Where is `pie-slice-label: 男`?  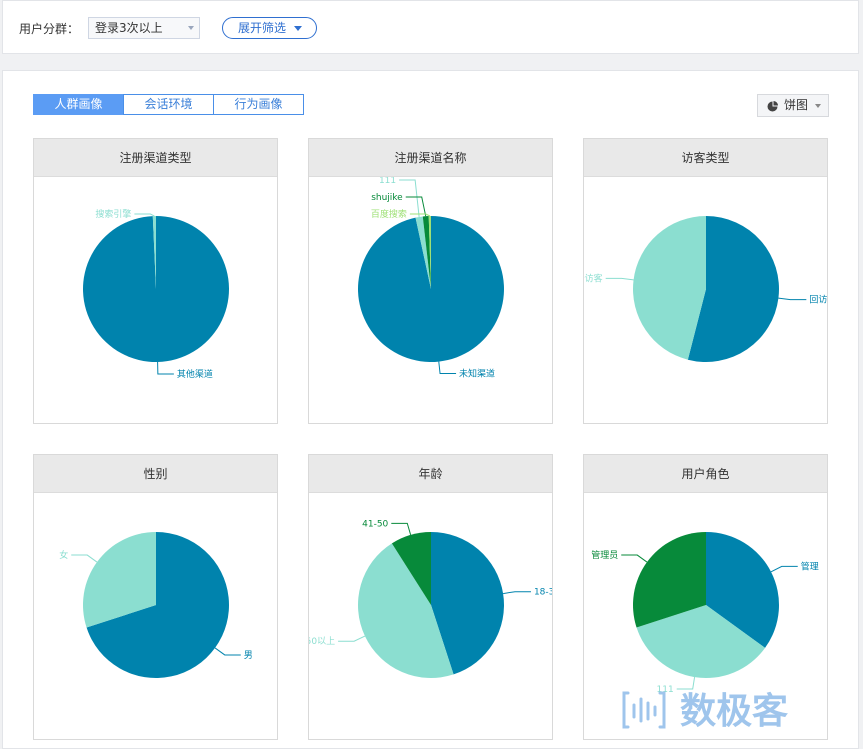
pie-slice-label: 男 is located at coordinates (248, 655).